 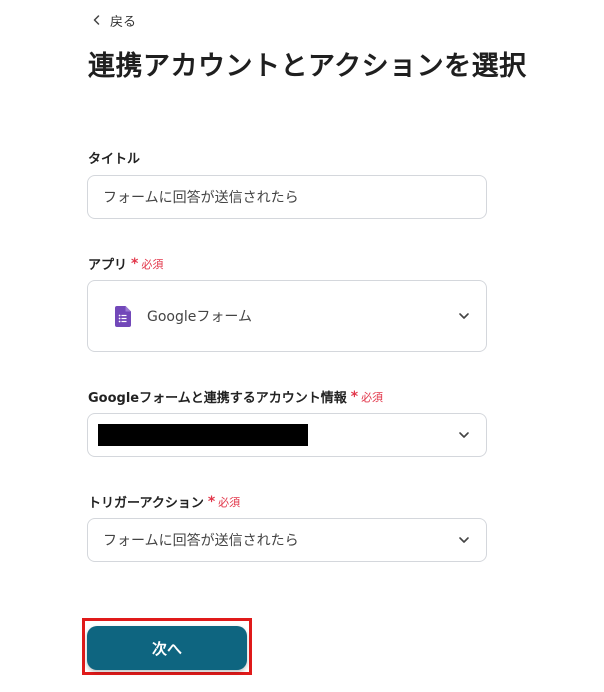 What do you see at coordinates (96, 20) in the screenshot?
I see `chevron-left-icon` at bounding box center [96, 20].